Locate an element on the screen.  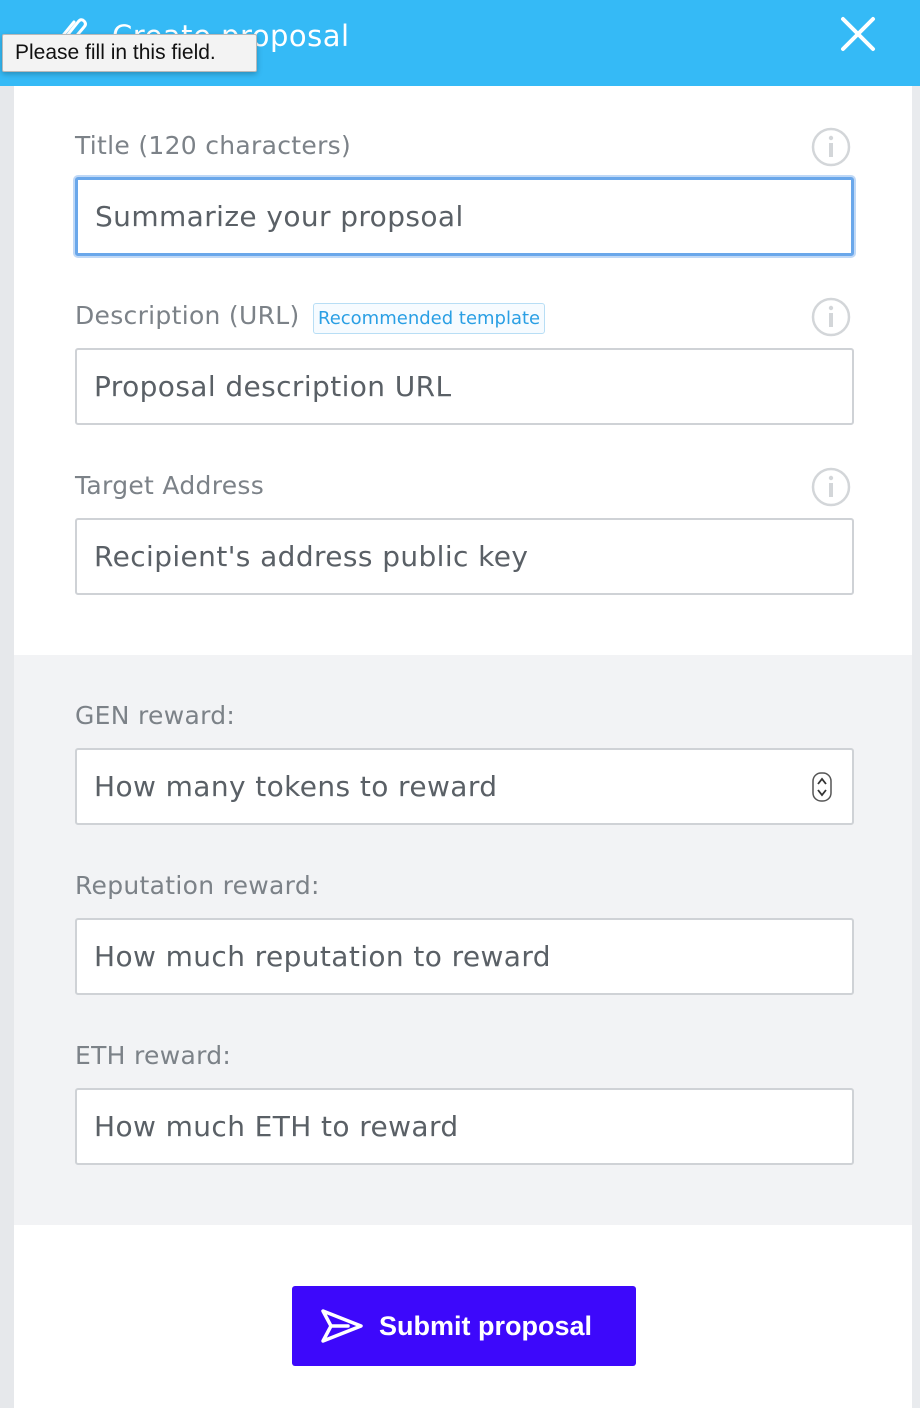
gen-reward-input is located at coordinates (464, 786).